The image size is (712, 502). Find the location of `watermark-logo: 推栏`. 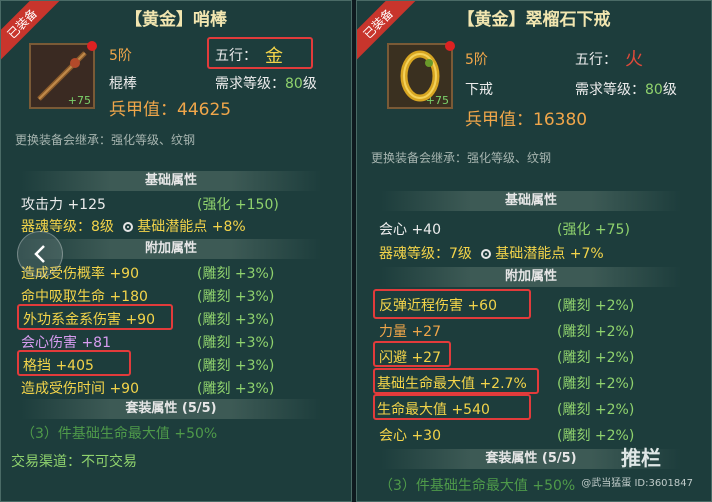

watermark-logo: 推栏 is located at coordinates (641, 458).